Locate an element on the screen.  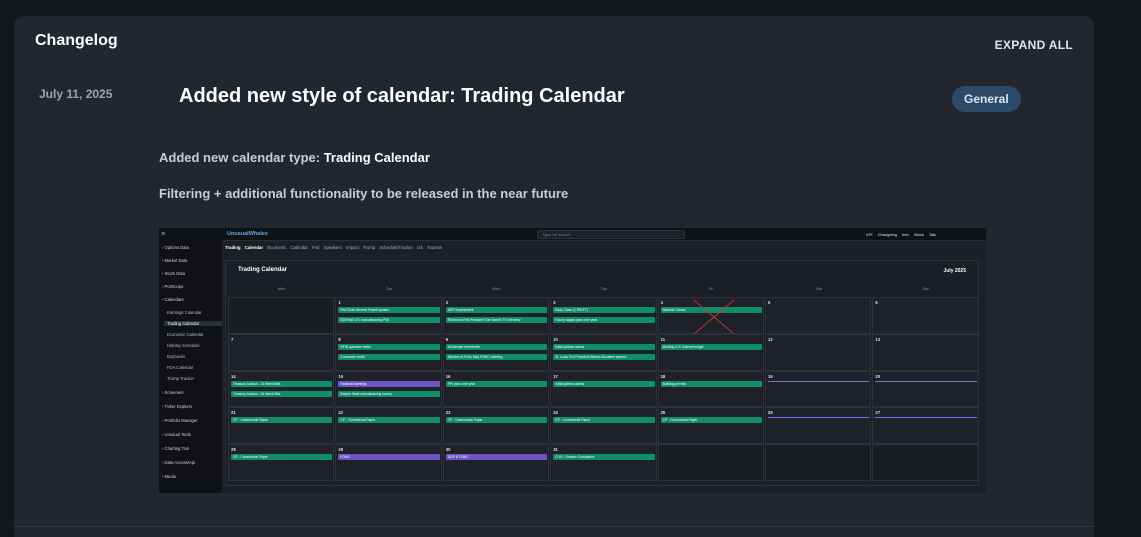
screenshot-event: Fastenal earnings is located at coordinates (389, 384).